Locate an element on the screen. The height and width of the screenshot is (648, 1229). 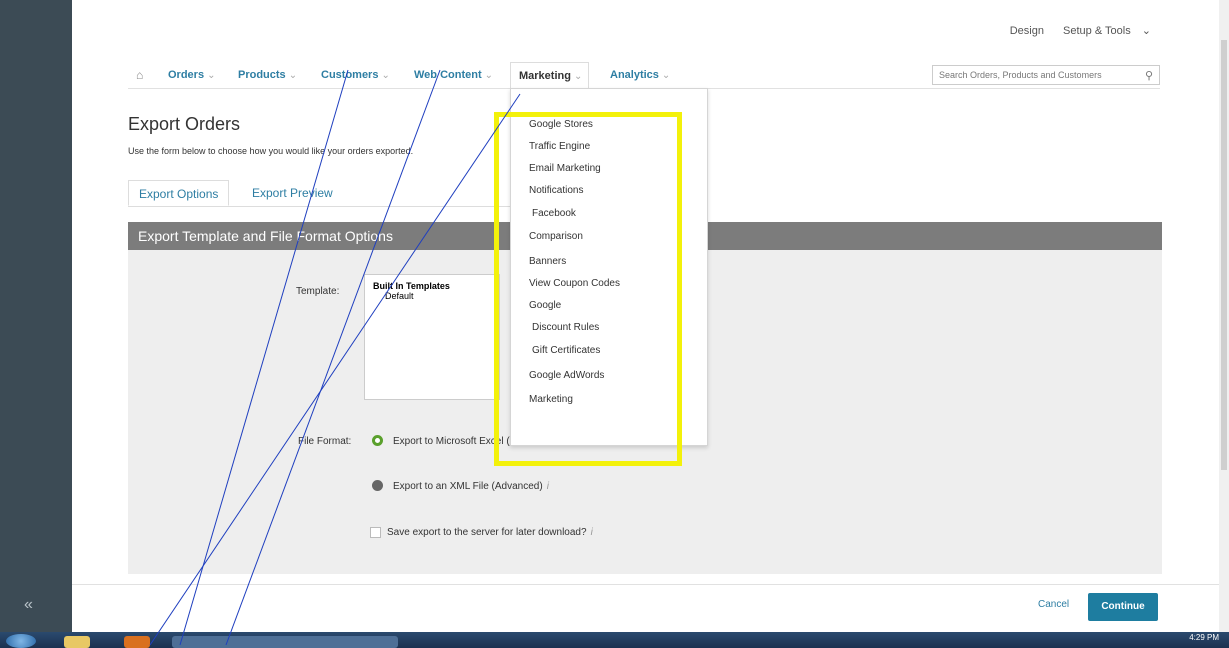
taskbar-window-button is located at coordinates (285, 642).